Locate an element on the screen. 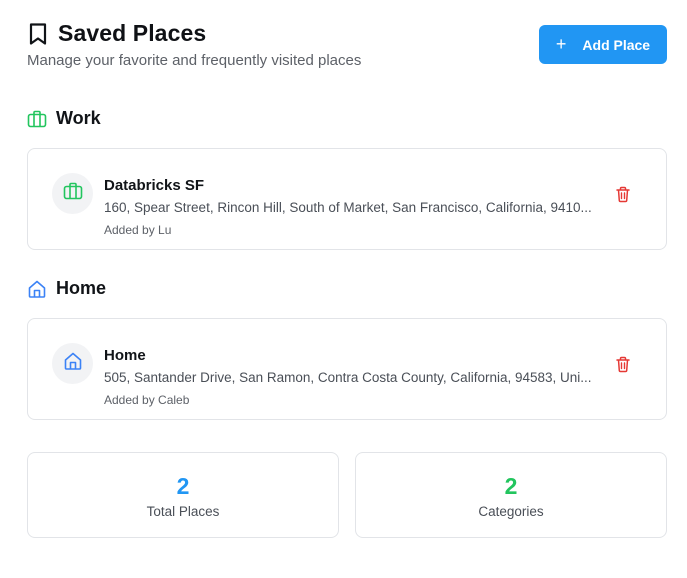  stat-card-categories: 2 Categories is located at coordinates (511, 495).